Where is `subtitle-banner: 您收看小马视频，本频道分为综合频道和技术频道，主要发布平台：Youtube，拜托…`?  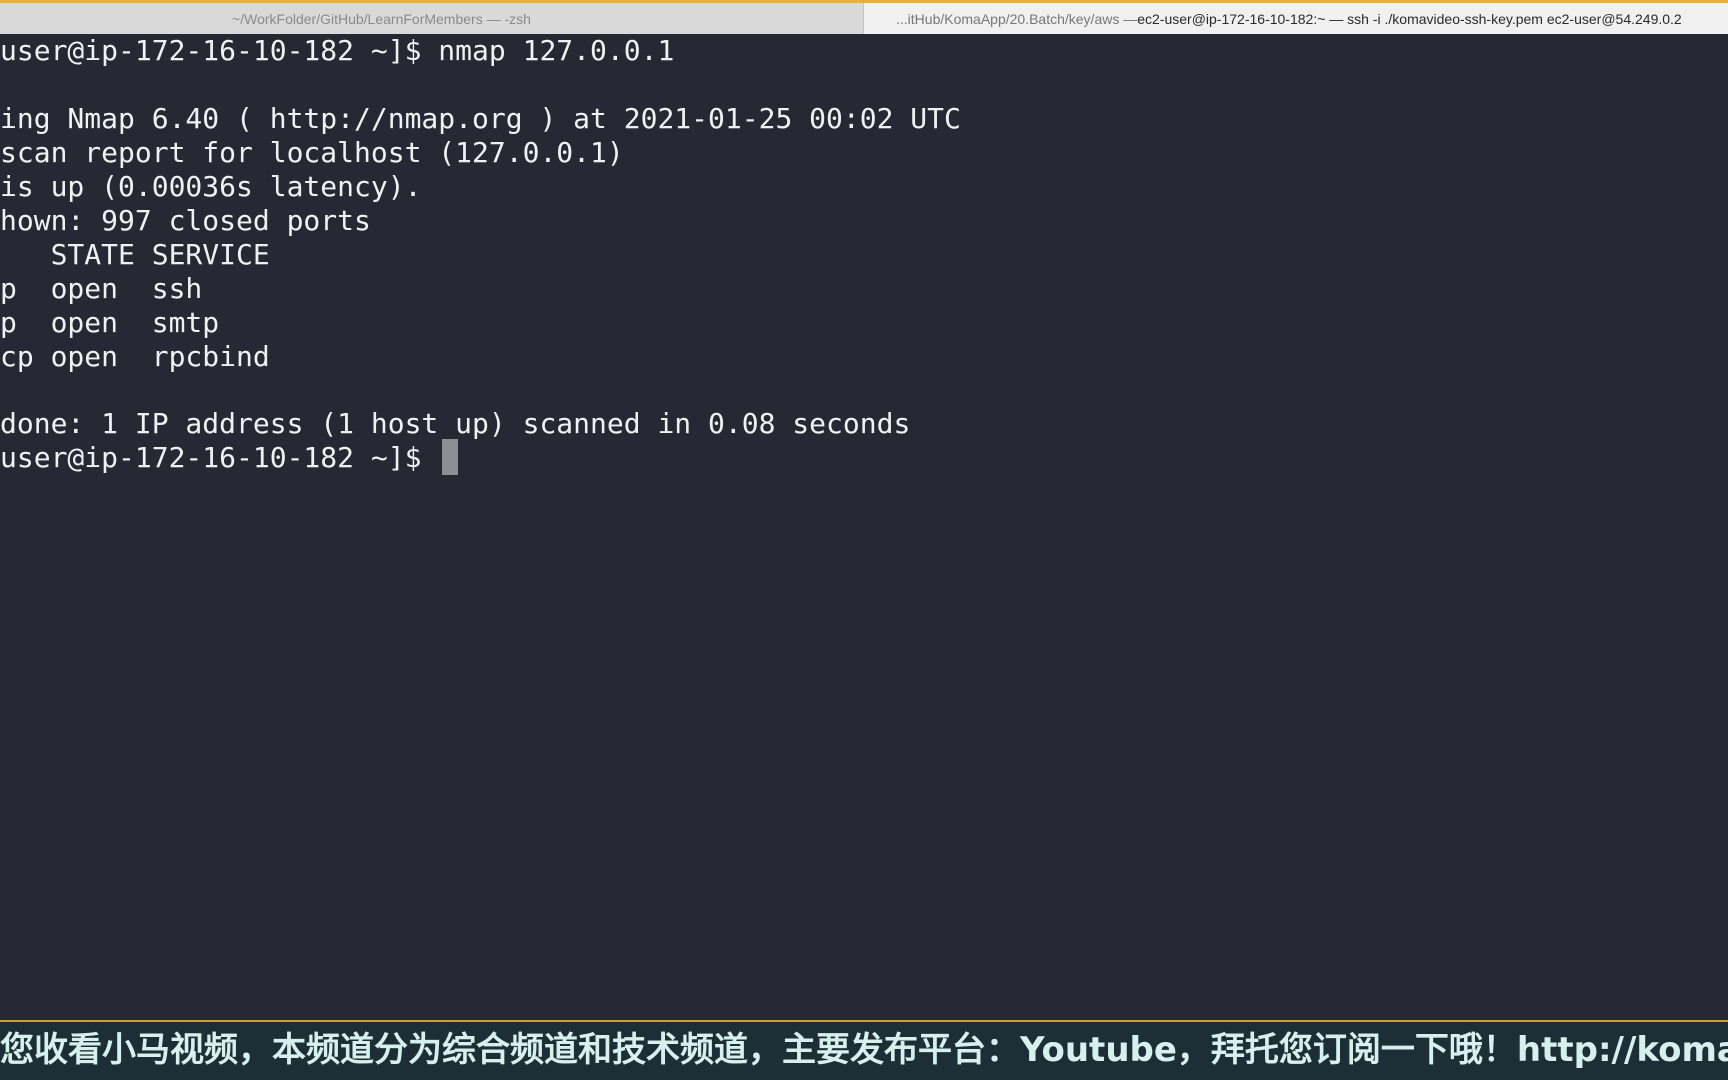 subtitle-banner: 您收看小马视频，本频道分为综合频道和技术频道，主要发布平台：Youtube，拜托… is located at coordinates (864, 1050).